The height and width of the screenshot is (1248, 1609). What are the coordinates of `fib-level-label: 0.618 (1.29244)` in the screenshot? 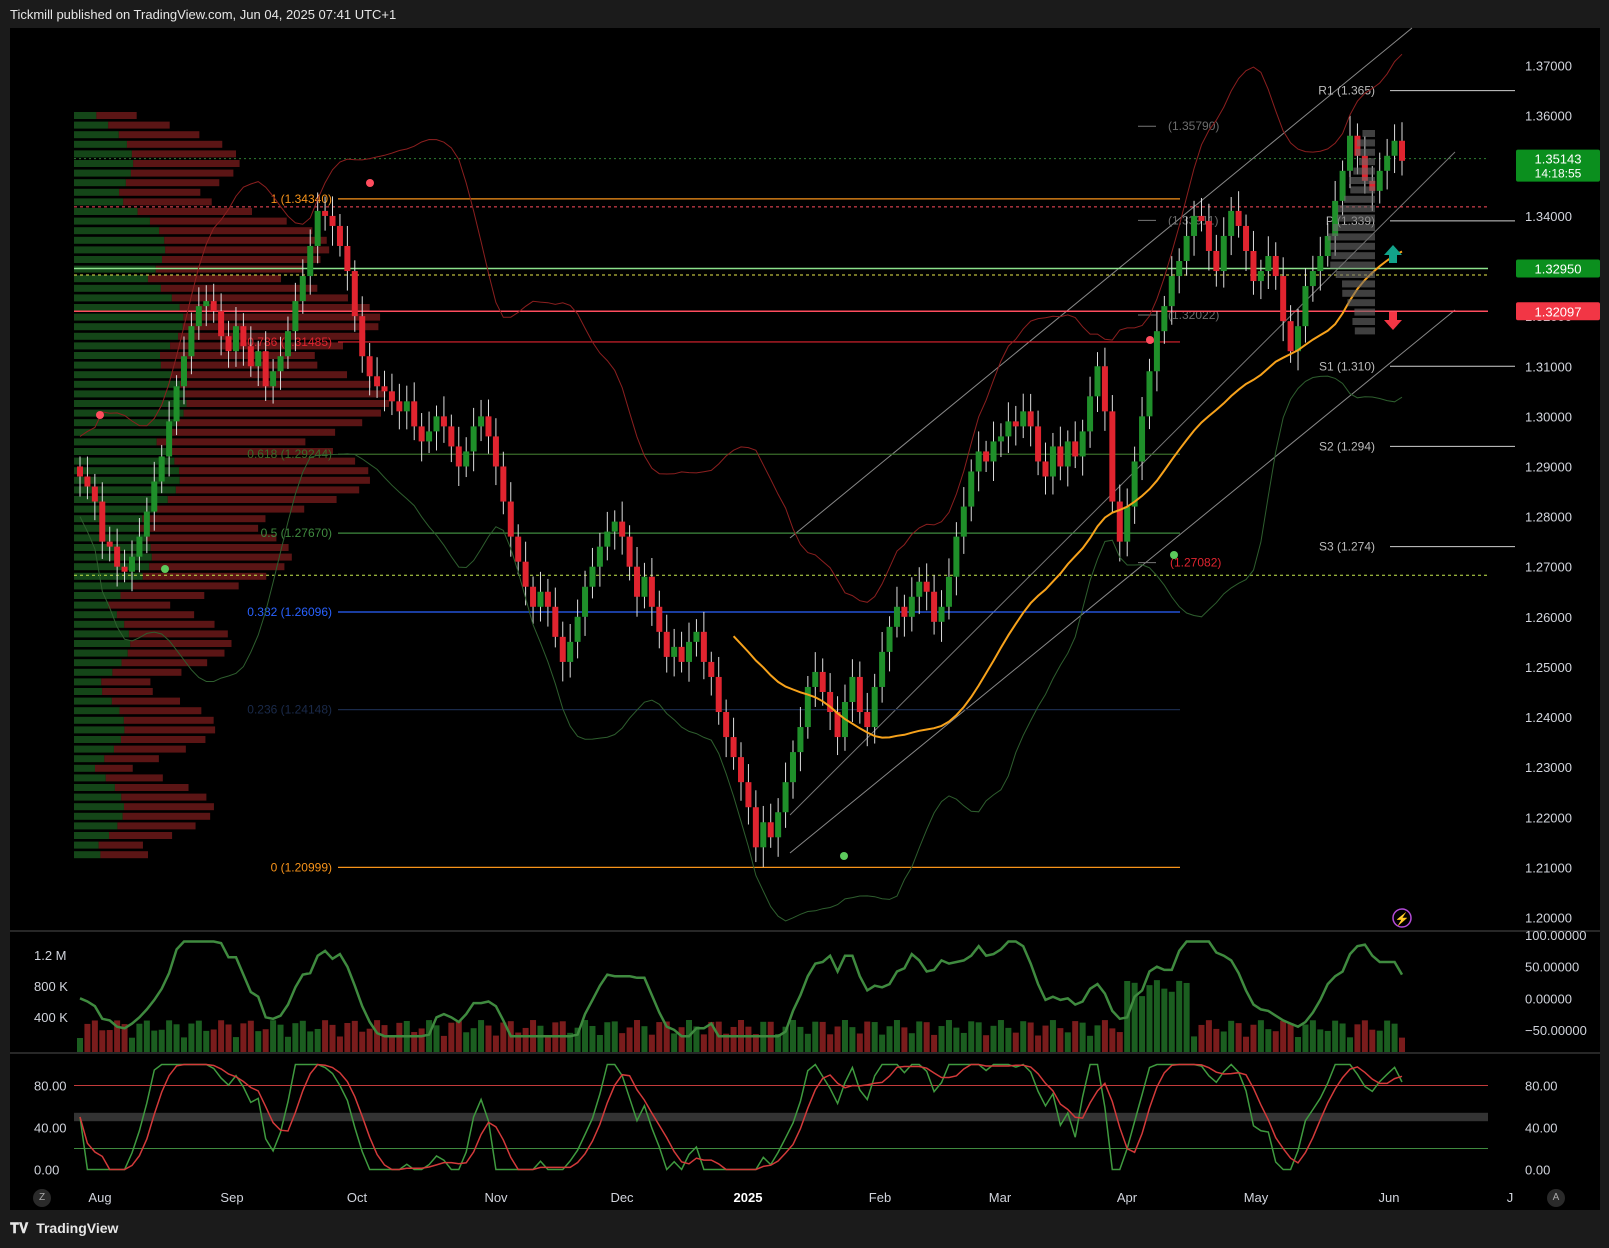 It's located at (289, 454).